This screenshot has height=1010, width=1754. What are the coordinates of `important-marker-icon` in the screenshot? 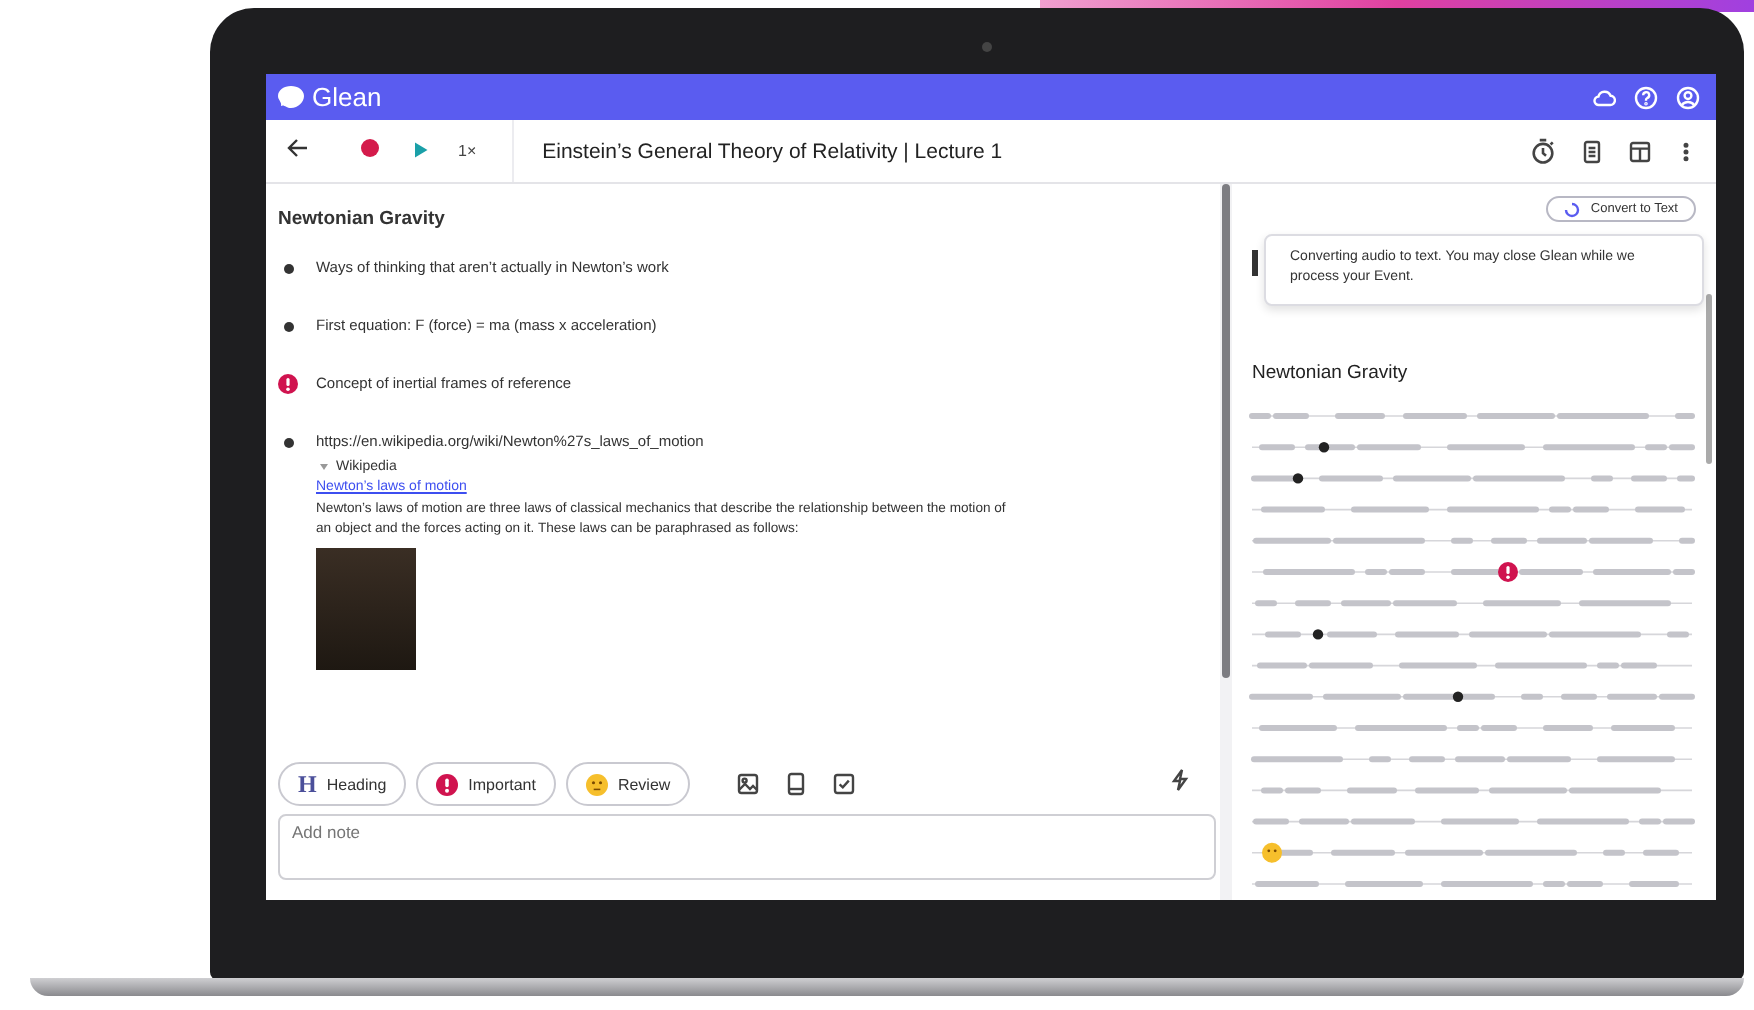 It's located at (1508, 572).